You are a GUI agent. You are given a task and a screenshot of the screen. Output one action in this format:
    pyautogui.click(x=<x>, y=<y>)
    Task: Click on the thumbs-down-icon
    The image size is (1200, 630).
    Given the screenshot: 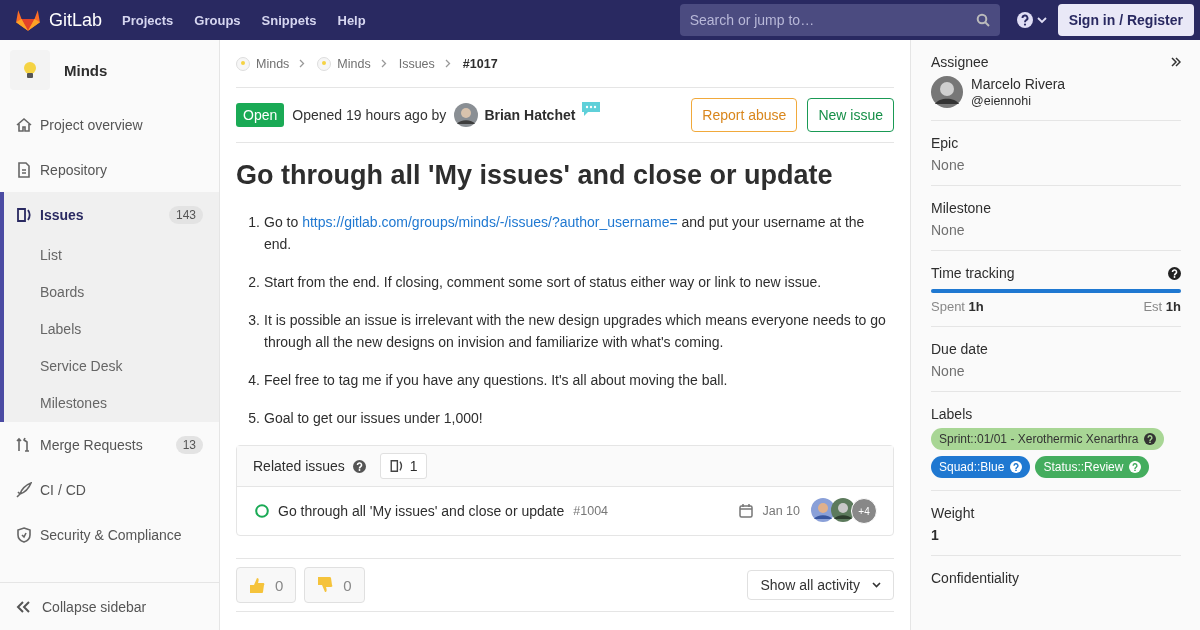 What is the action you would take?
    pyautogui.click(x=325, y=585)
    